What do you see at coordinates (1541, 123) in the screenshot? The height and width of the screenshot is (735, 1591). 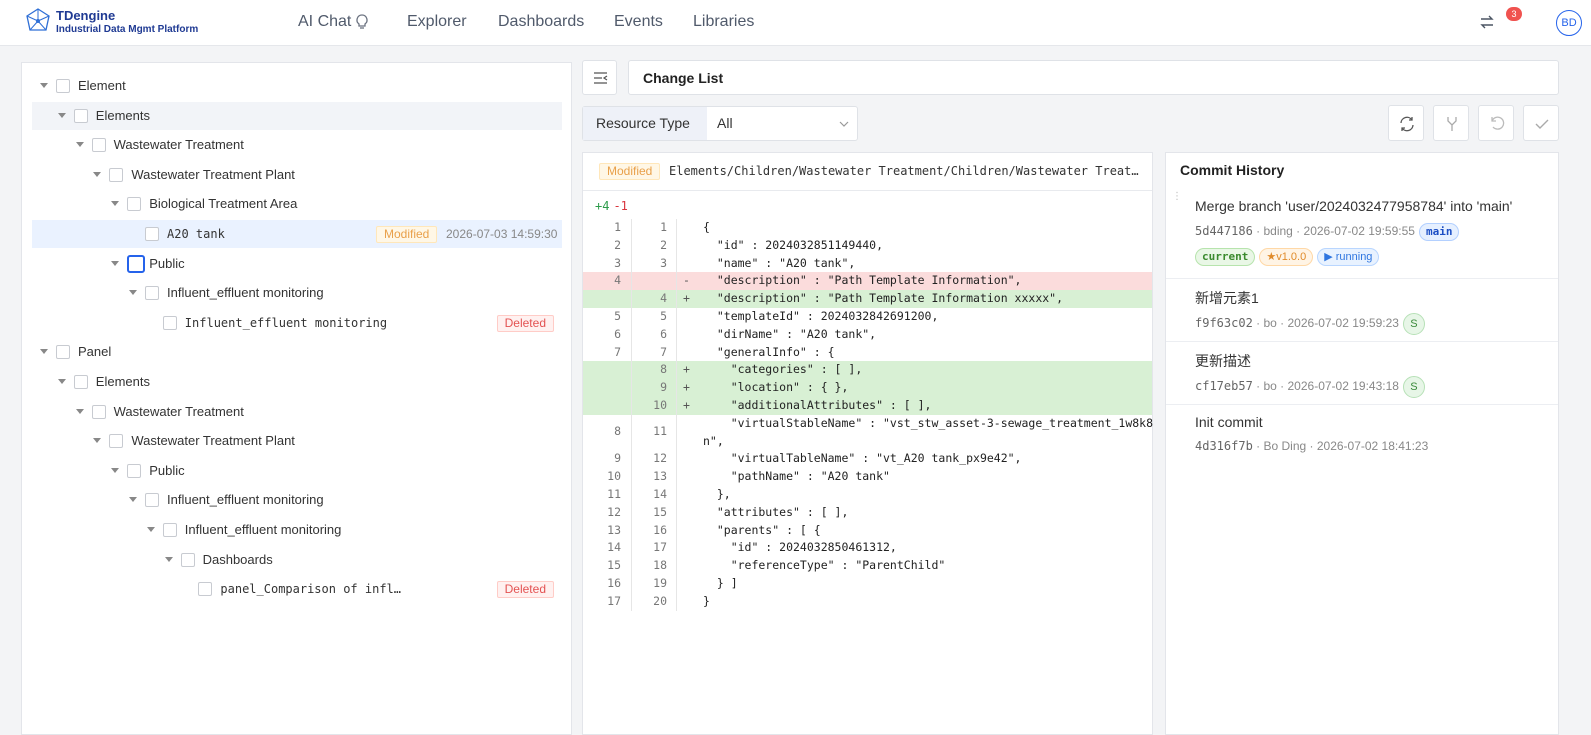 I see `commit-button` at bounding box center [1541, 123].